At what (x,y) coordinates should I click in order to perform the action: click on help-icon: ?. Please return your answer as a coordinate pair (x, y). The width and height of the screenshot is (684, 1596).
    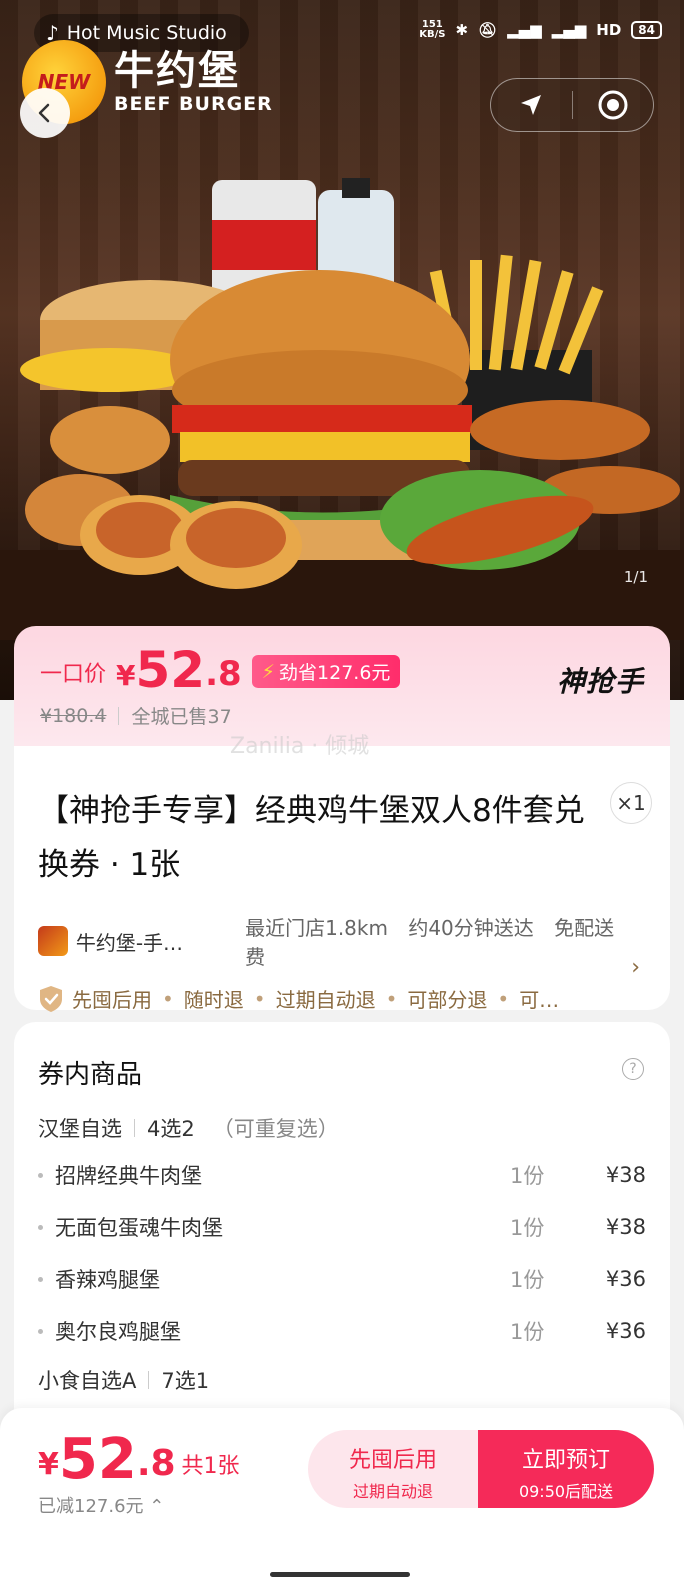
    Looking at the image, I should click on (633, 1069).